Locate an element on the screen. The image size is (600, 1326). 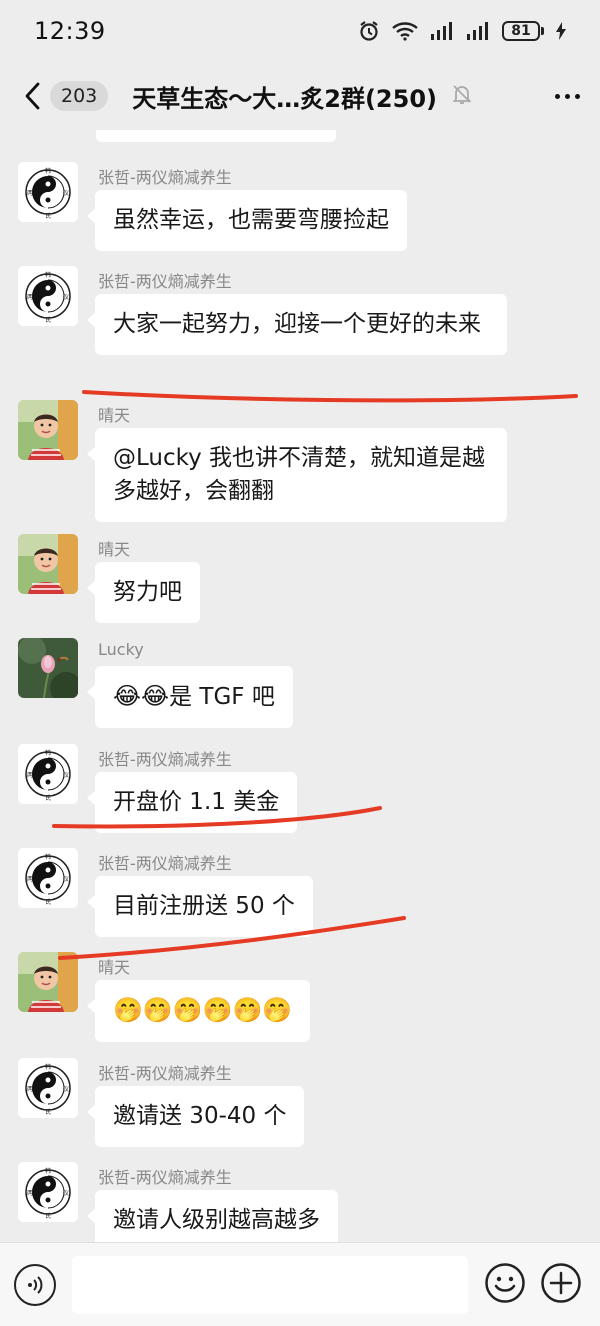
input-bar is located at coordinates (300, 1284).